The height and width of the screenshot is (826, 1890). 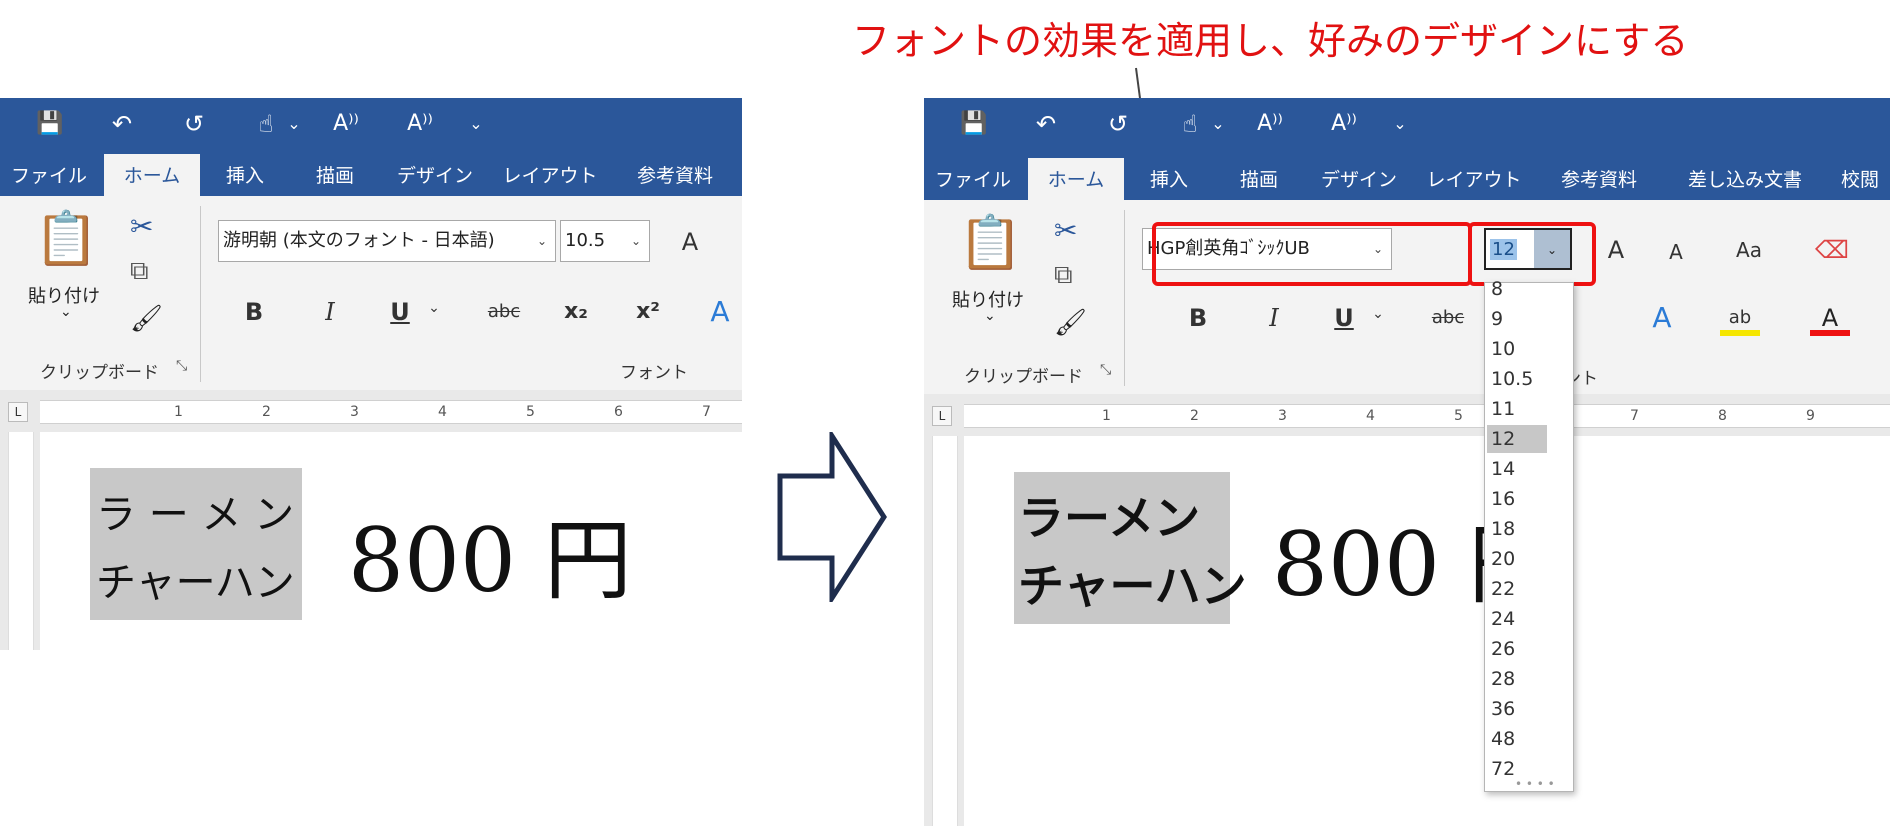 What do you see at coordinates (195, 511) in the screenshot?
I see `doc-line-ramen: ラ ー メ ン` at bounding box center [195, 511].